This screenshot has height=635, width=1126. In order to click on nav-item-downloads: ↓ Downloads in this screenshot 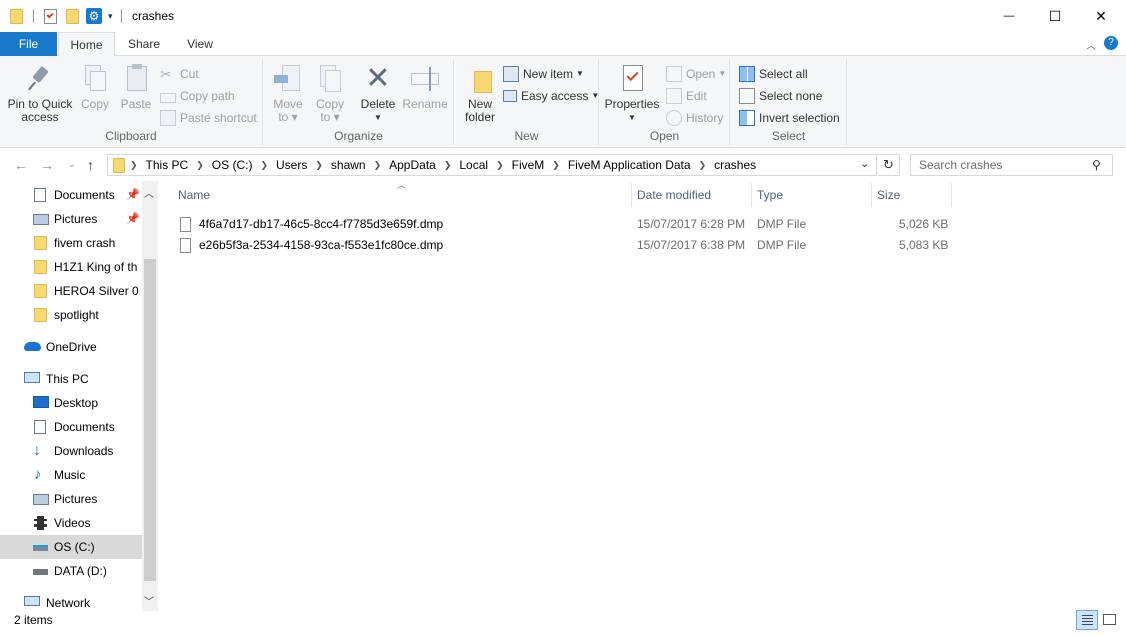, I will do `click(71, 451)`.